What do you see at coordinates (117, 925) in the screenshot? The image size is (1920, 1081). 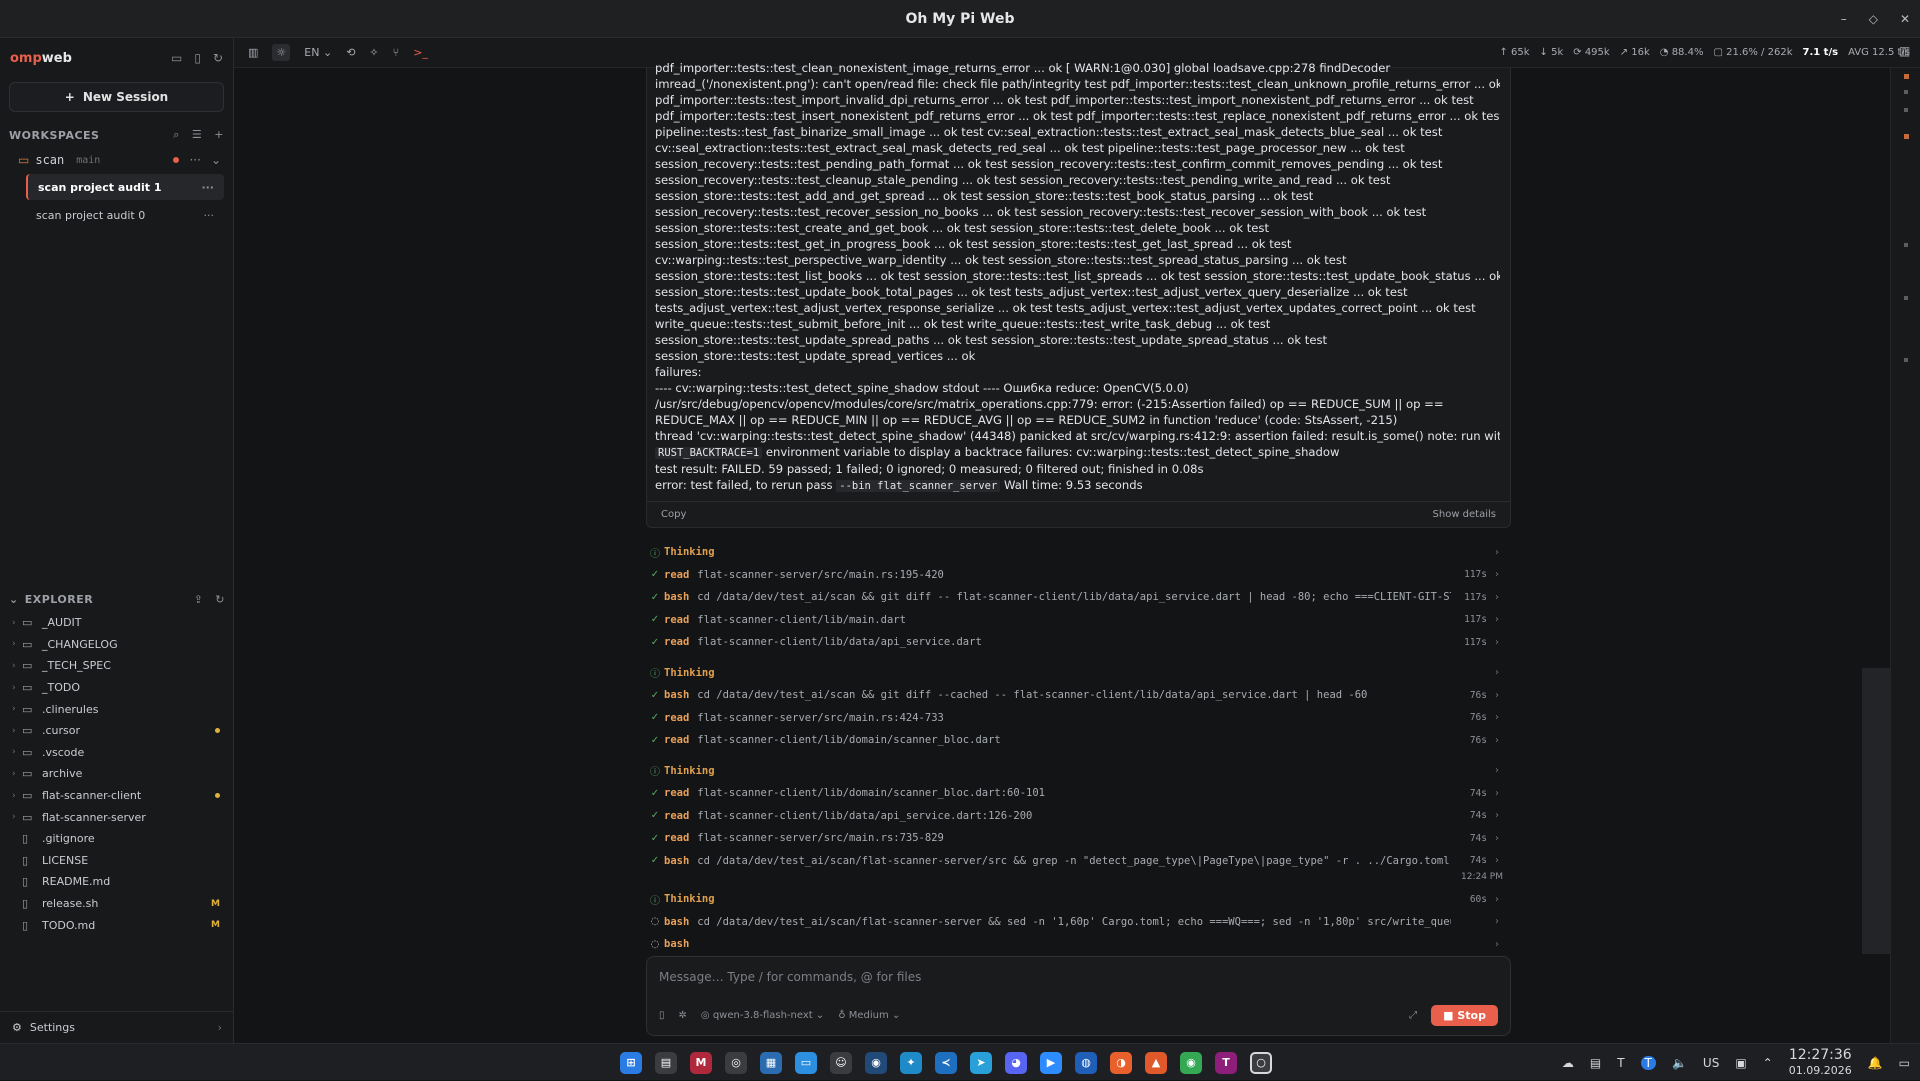 I see `tree-item: ▯ TODO.md M` at bounding box center [117, 925].